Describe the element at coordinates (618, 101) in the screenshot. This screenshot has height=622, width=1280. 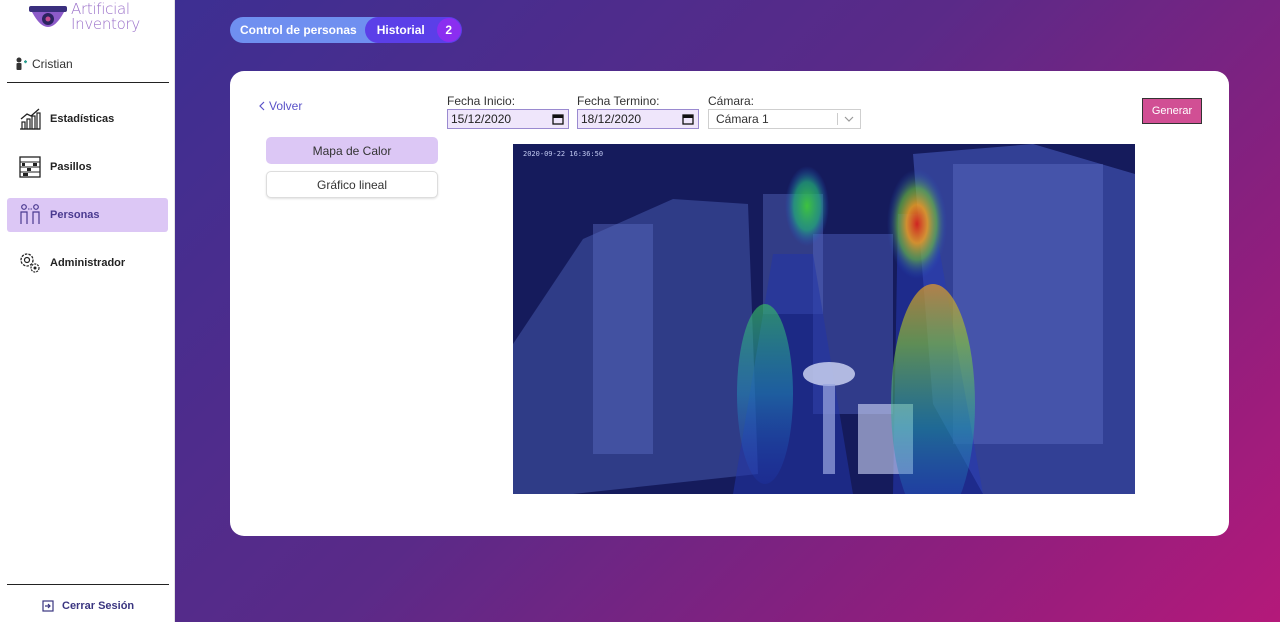
I see `end-date-label: Fecha Termino:` at that location.